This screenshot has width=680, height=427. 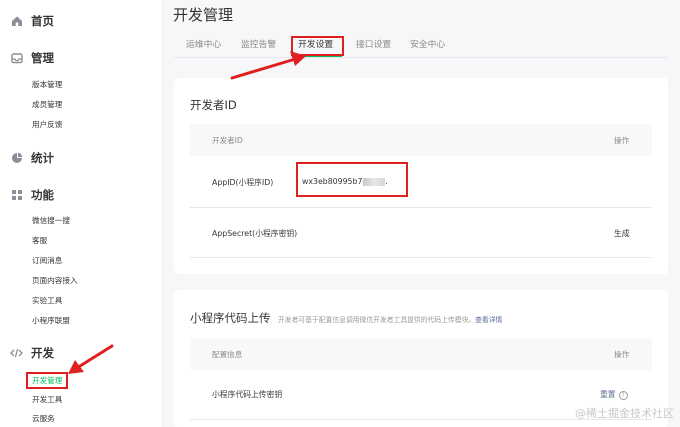 What do you see at coordinates (203, 45) in the screenshot?
I see `tab-ops: 运维中心` at bounding box center [203, 45].